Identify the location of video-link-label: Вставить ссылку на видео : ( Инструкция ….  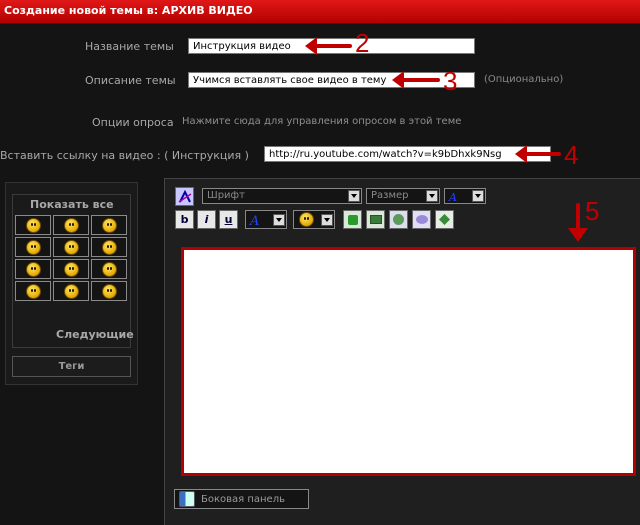
(124, 155).